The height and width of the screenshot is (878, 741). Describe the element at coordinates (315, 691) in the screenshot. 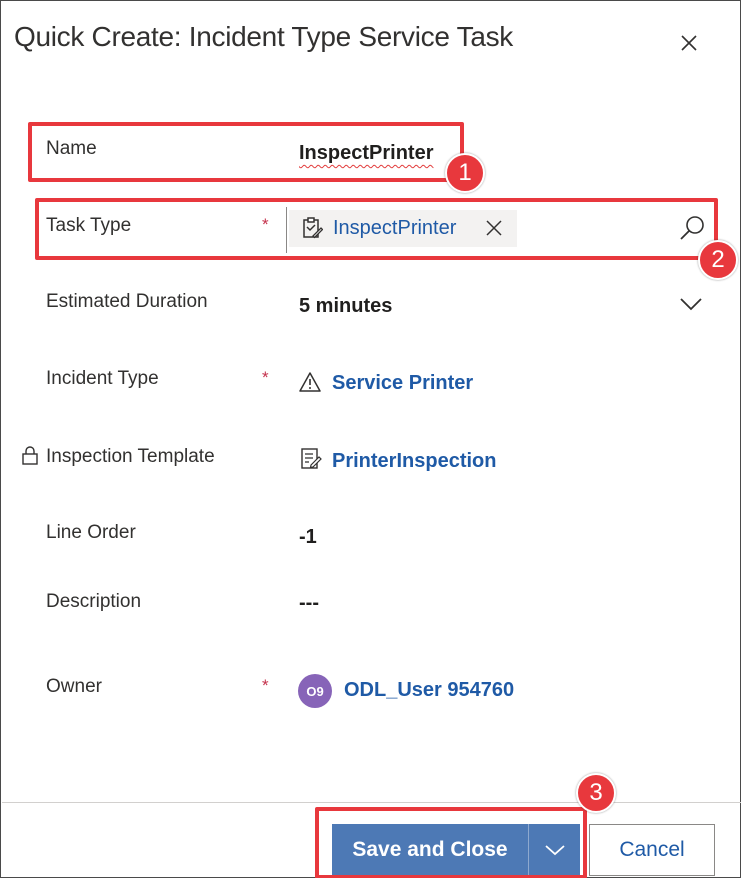

I see `avatar: O9` at that location.